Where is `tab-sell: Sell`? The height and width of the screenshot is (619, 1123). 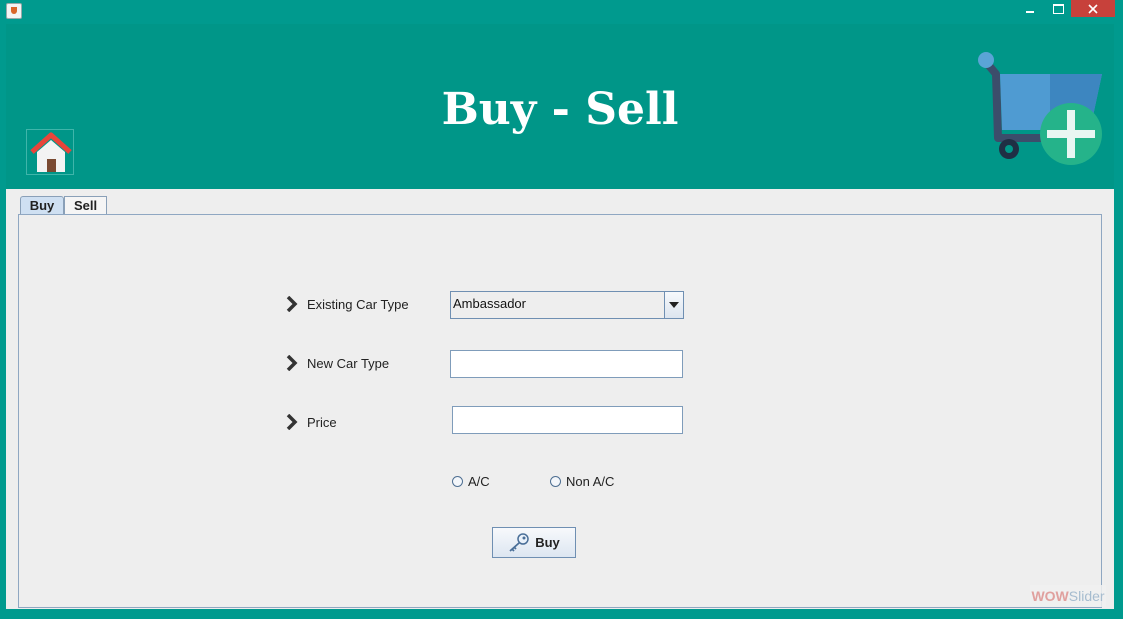 tab-sell: Sell is located at coordinates (85, 205).